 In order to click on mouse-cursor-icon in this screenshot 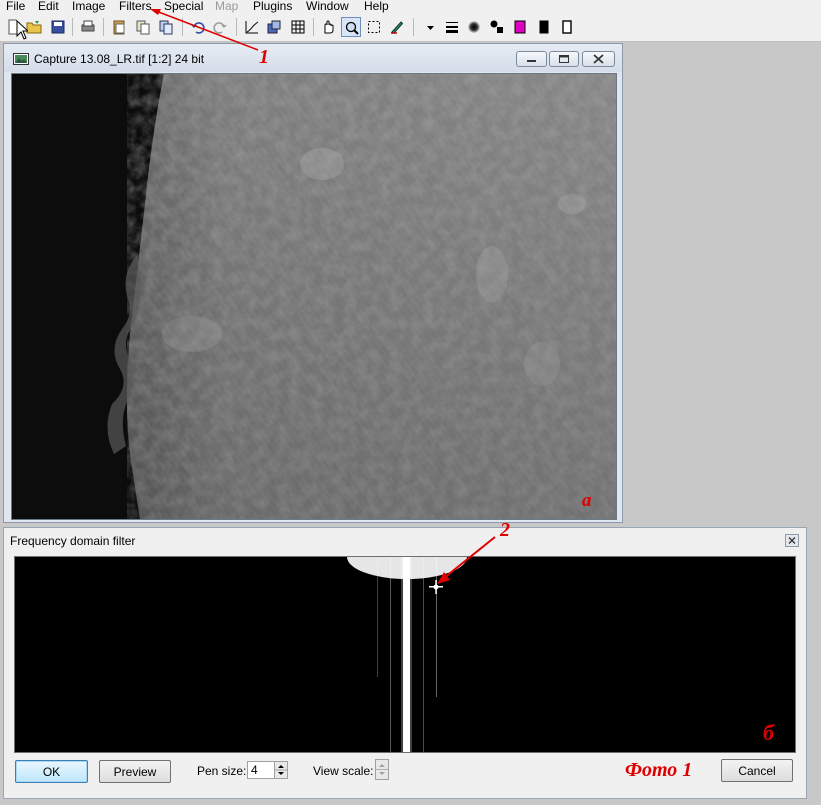, I will do `click(22, 30)`.